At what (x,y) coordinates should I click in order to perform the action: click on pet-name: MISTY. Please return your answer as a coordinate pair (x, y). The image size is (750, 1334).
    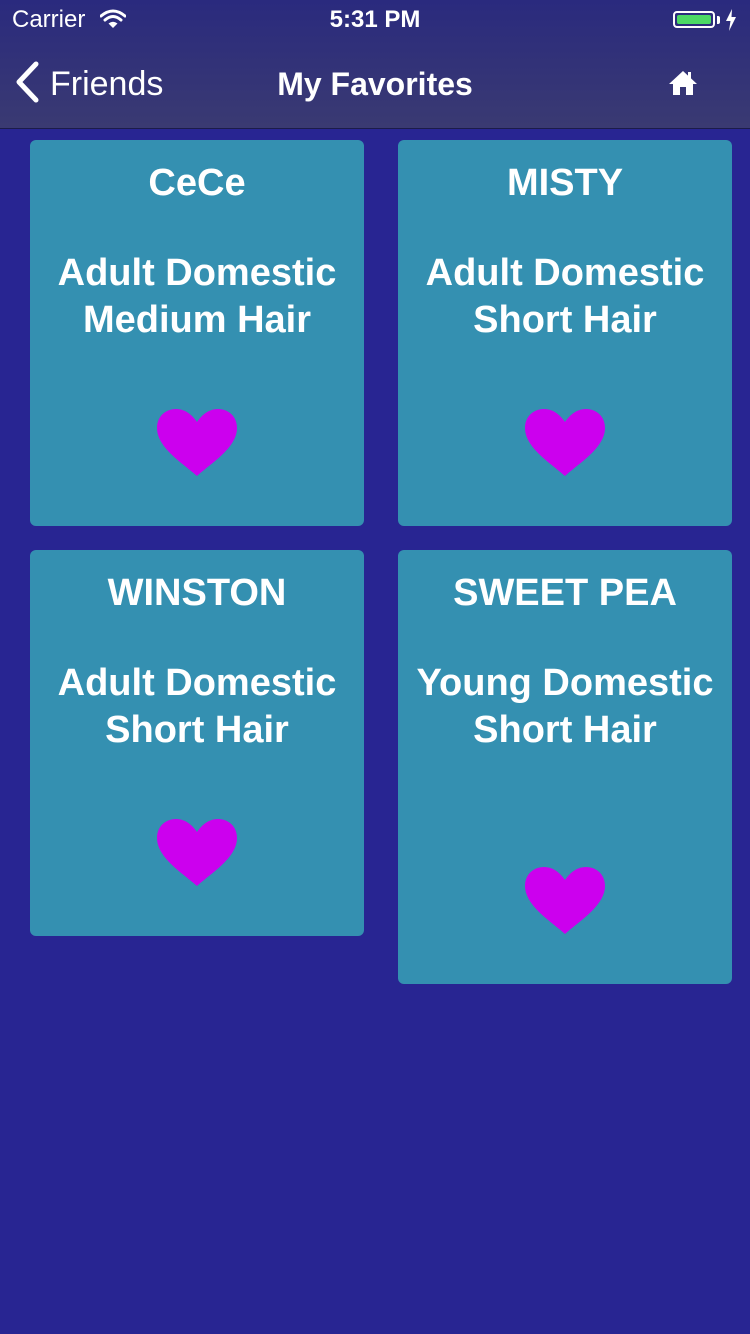
    Looking at the image, I should click on (565, 183).